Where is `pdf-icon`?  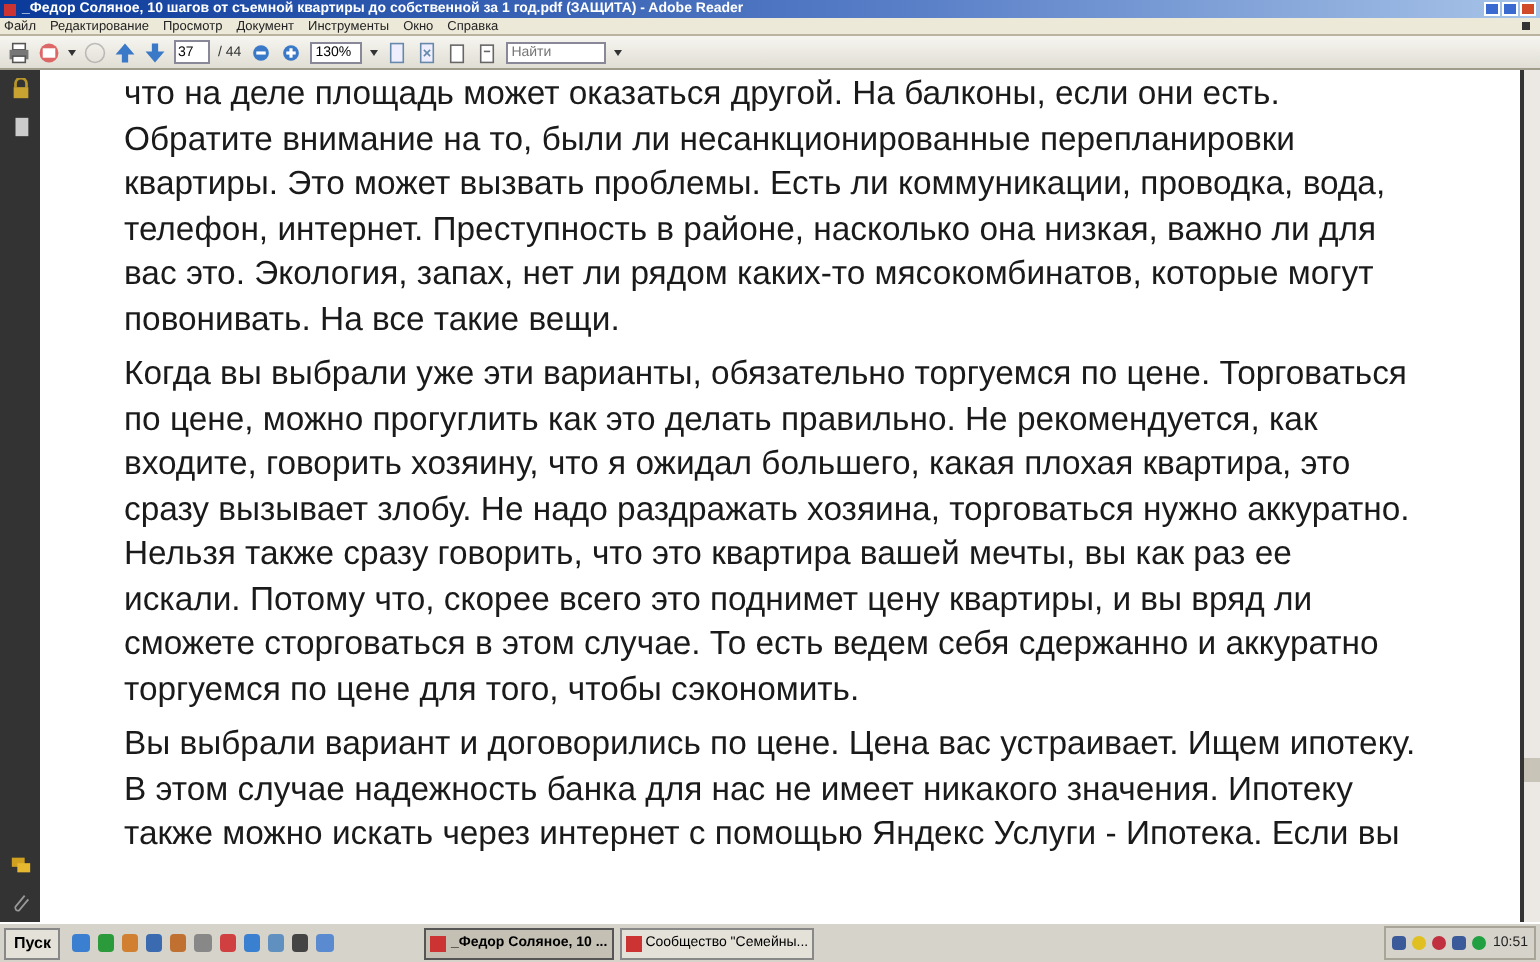
pdf-icon is located at coordinates (10, 9).